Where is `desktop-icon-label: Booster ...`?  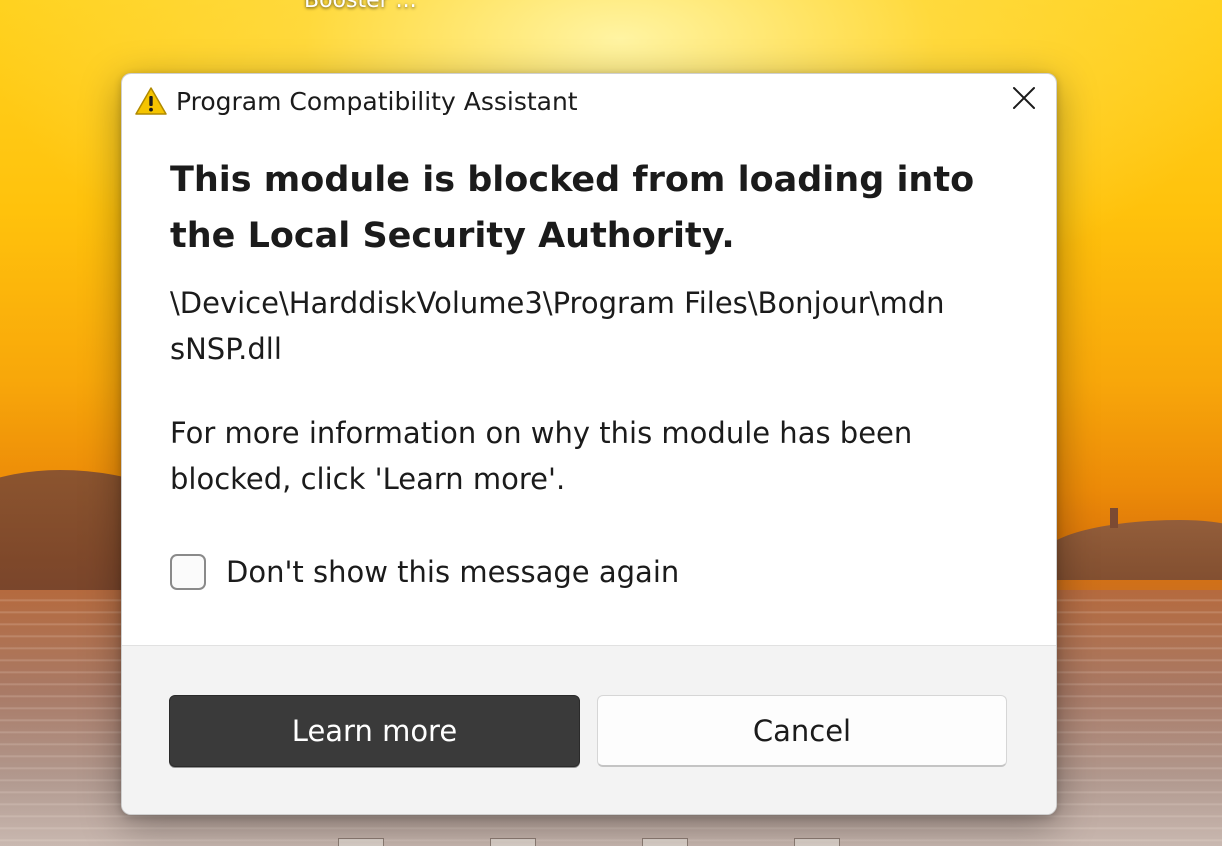 desktop-icon-label: Booster ... is located at coordinates (360, 6).